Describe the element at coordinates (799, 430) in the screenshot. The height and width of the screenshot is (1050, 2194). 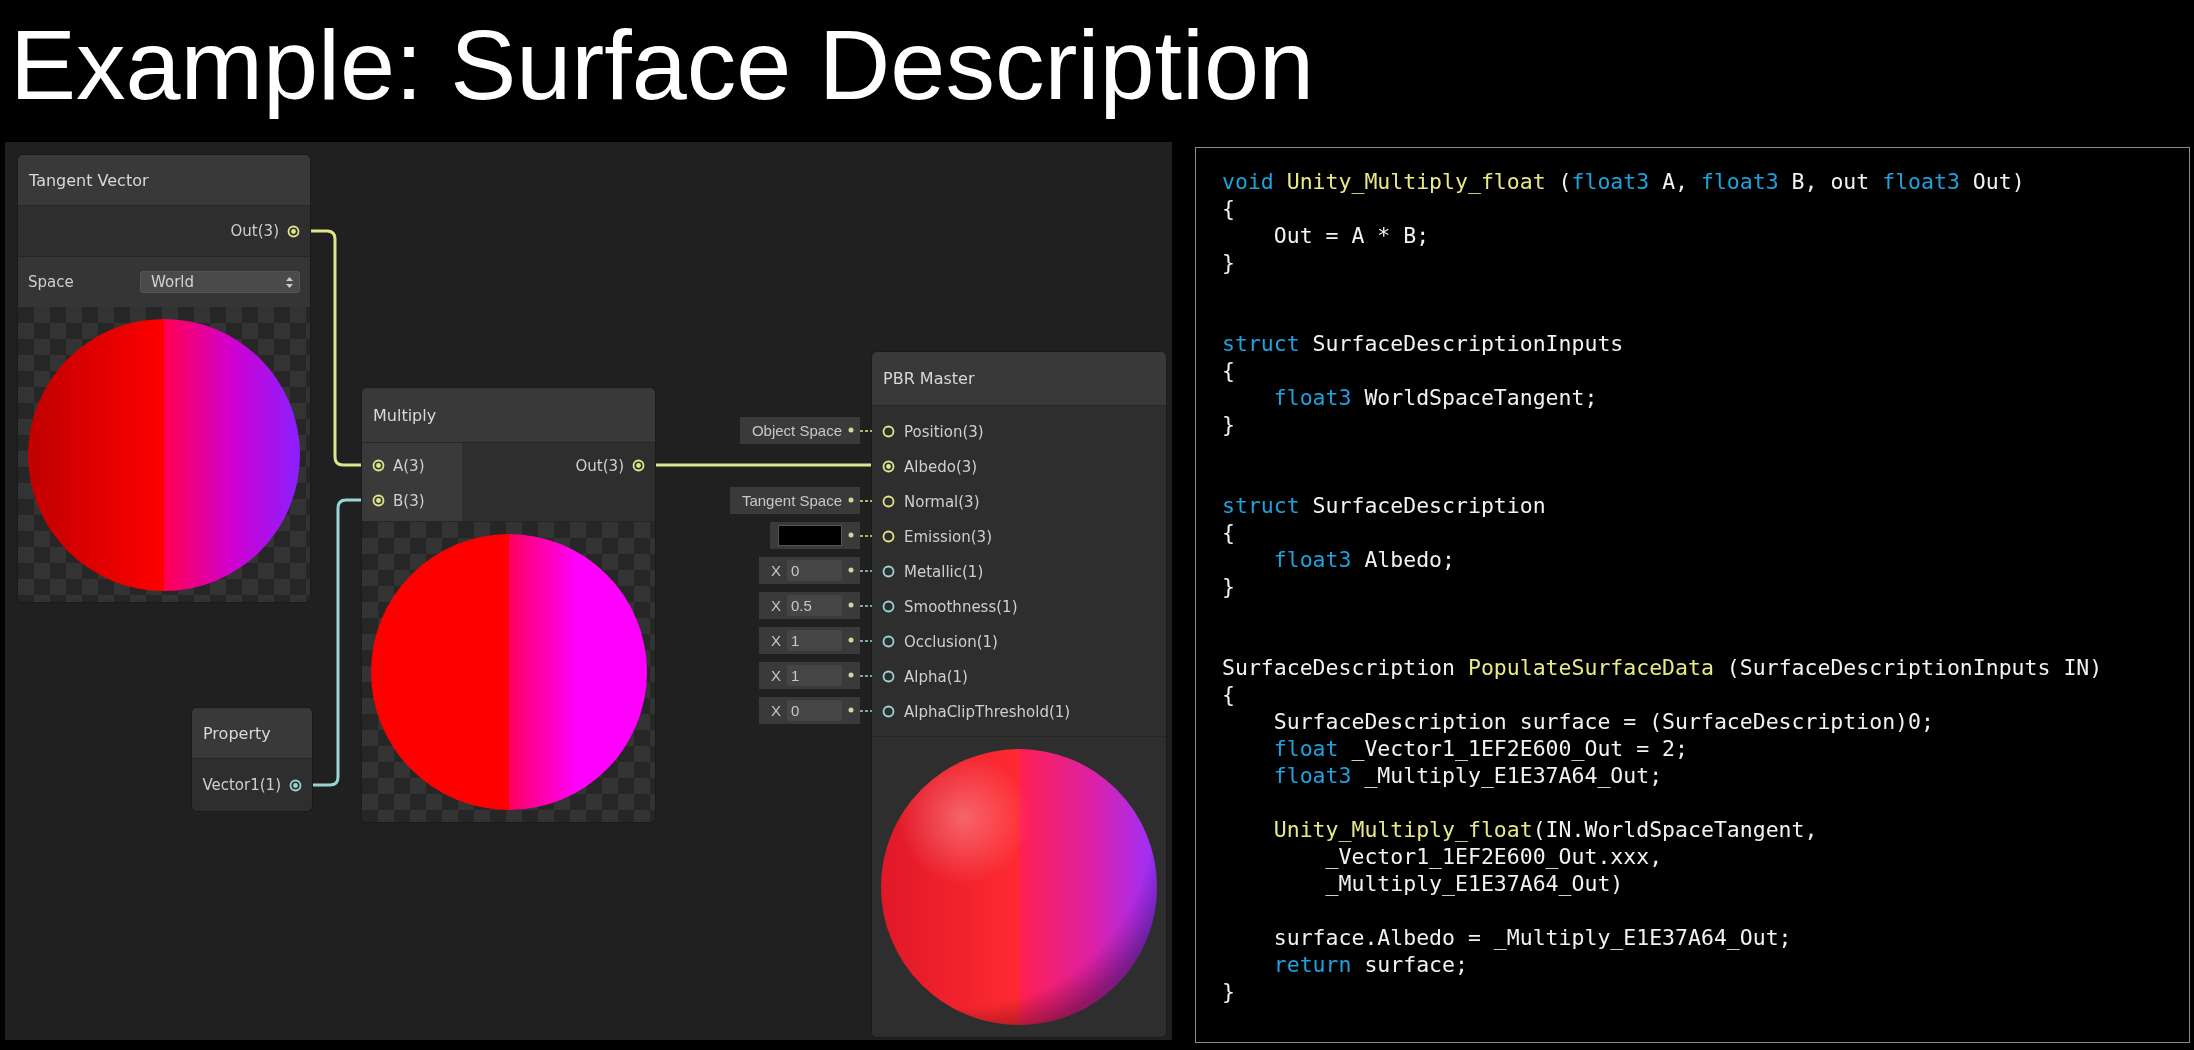
I see `default-value-field: Object Space` at that location.